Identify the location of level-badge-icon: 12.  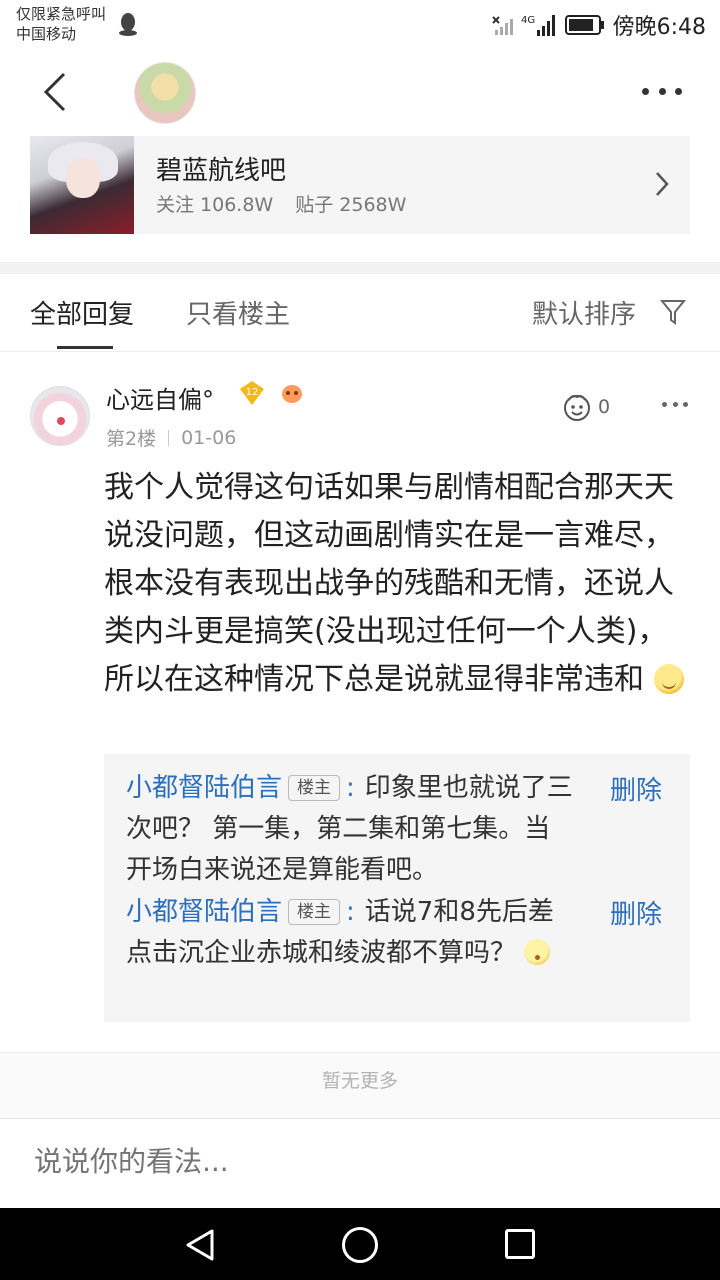
(252, 393).